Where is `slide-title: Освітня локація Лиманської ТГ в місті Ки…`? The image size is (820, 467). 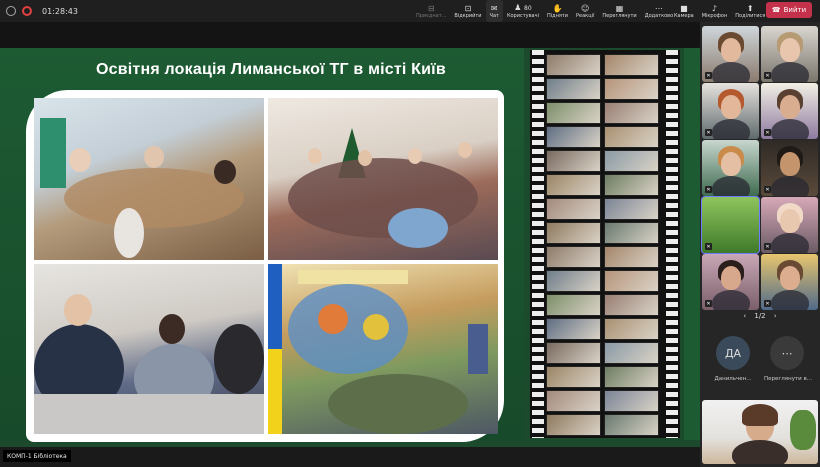 slide-title: Освітня локація Лиманської ТГ в місті Ки… is located at coordinates (271, 69).